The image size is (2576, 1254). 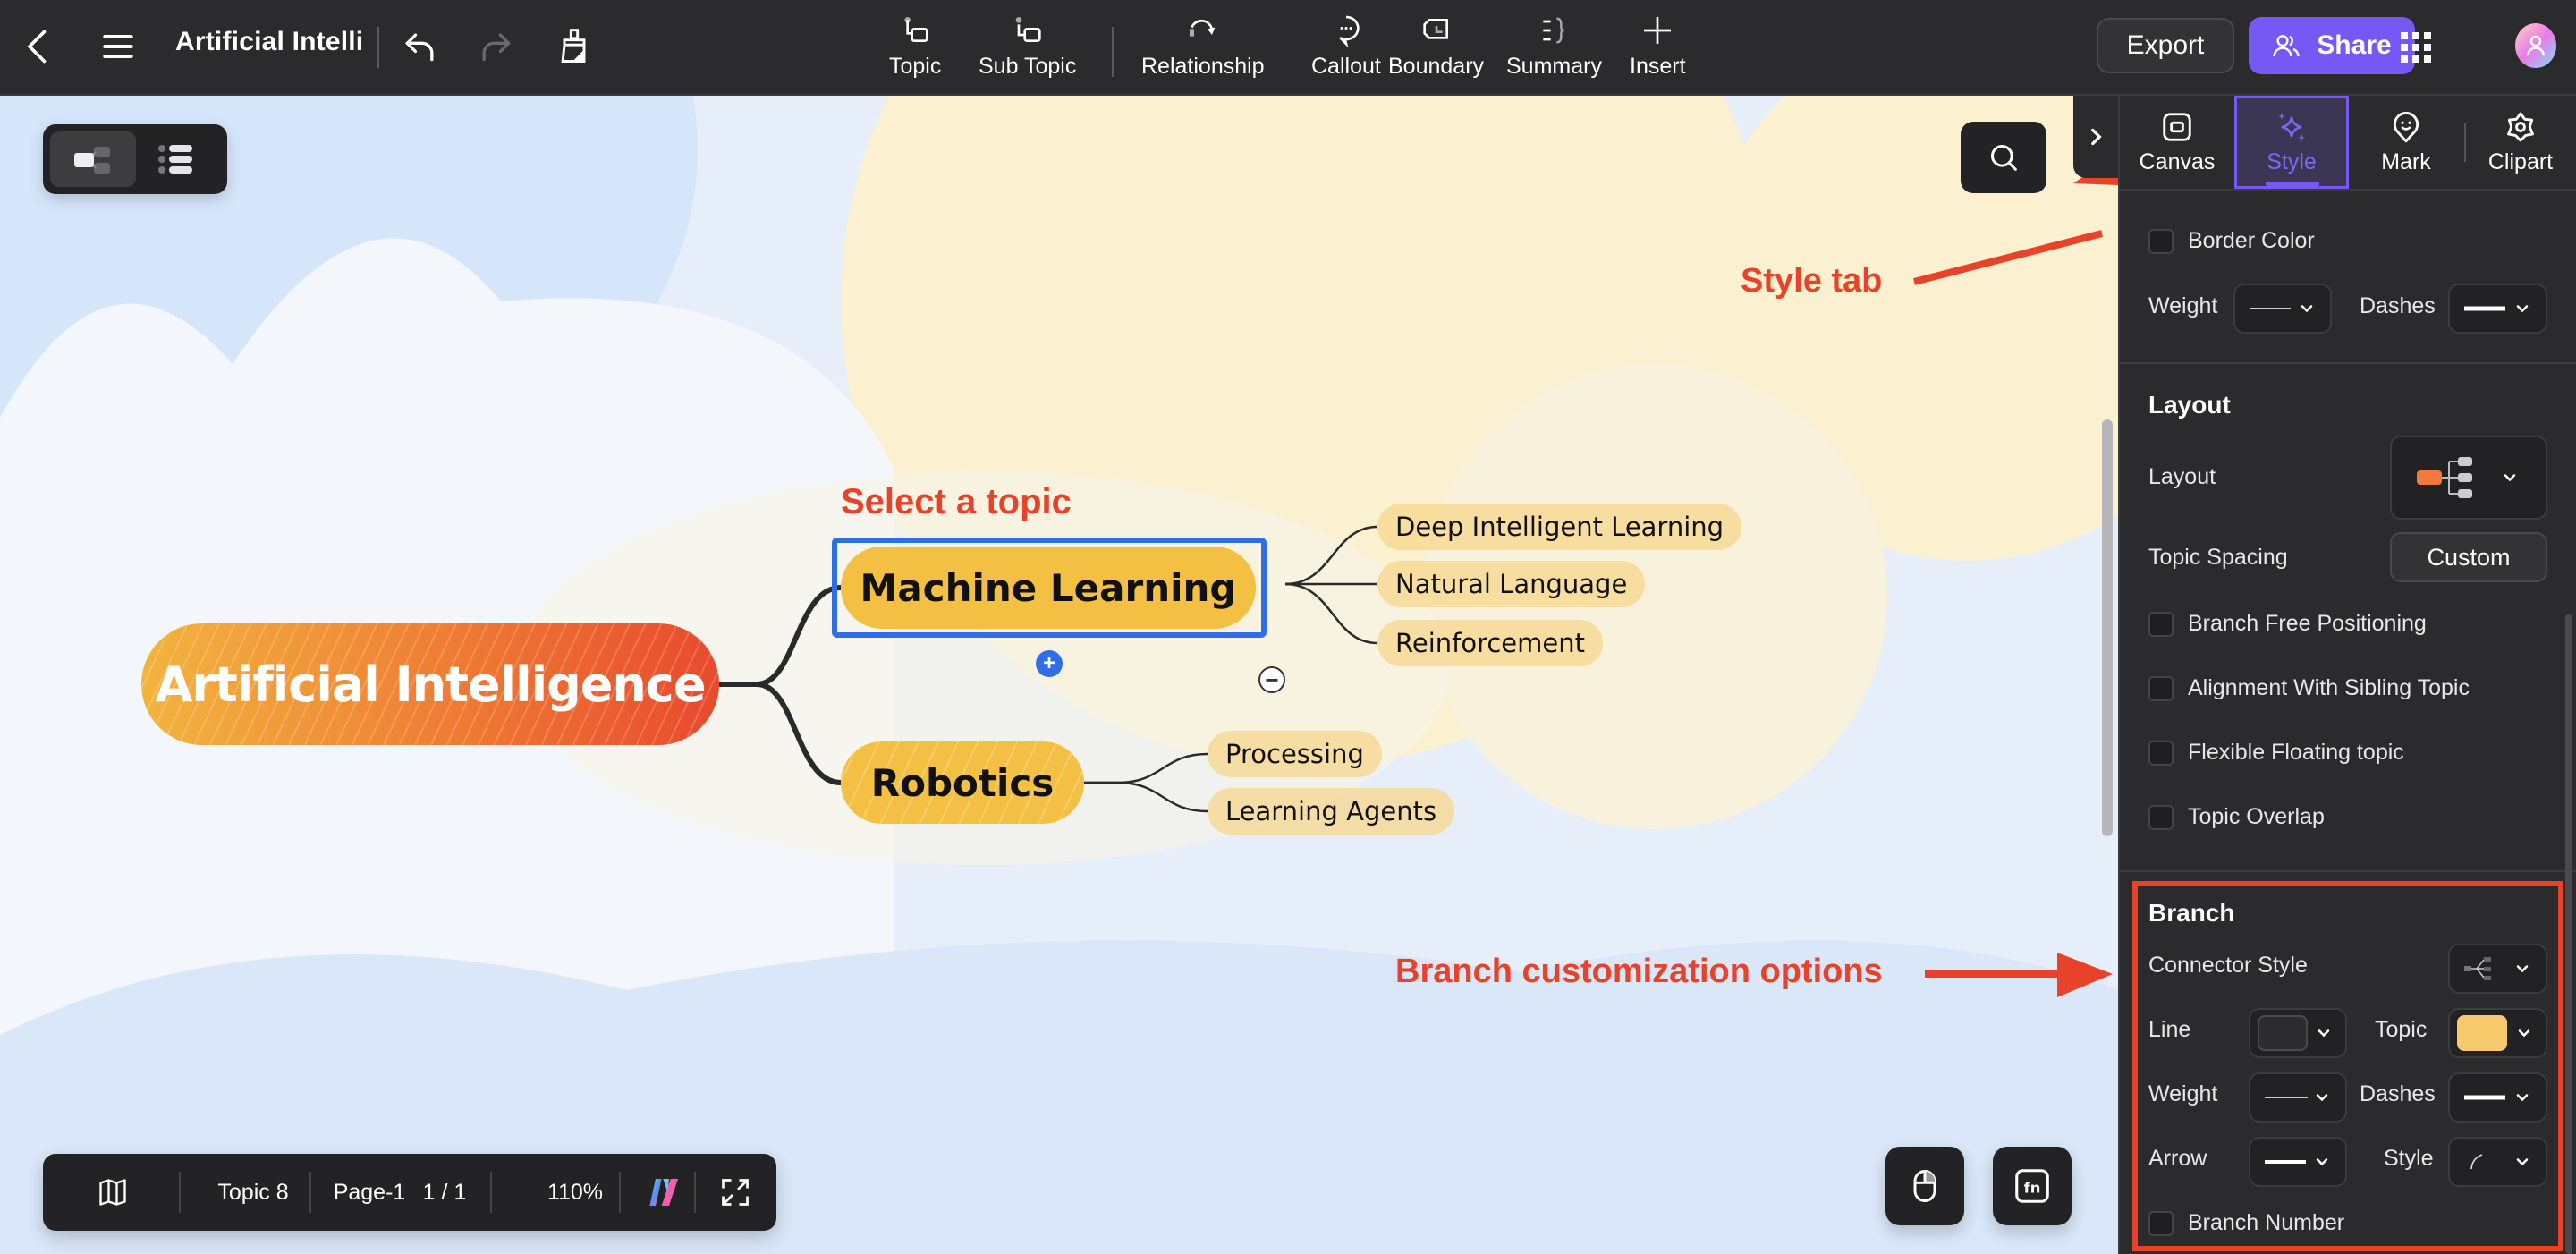 What do you see at coordinates (378, 47) in the screenshot?
I see `toolbar-divider` at bounding box center [378, 47].